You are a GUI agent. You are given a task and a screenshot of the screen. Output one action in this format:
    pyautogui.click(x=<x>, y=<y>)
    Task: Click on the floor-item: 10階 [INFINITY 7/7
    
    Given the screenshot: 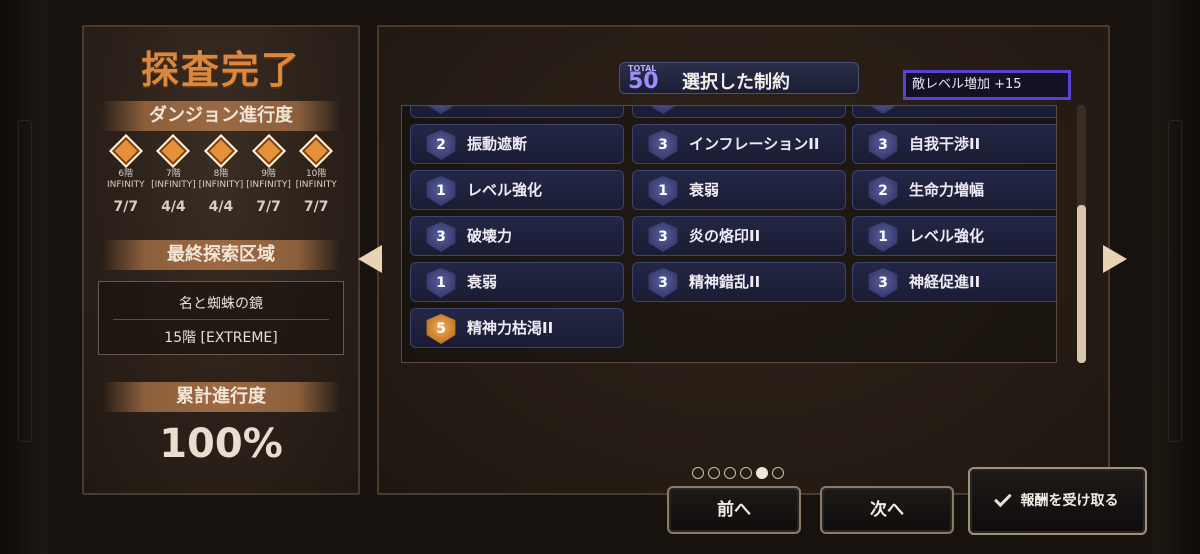 What is the action you would take?
    pyautogui.click(x=316, y=174)
    